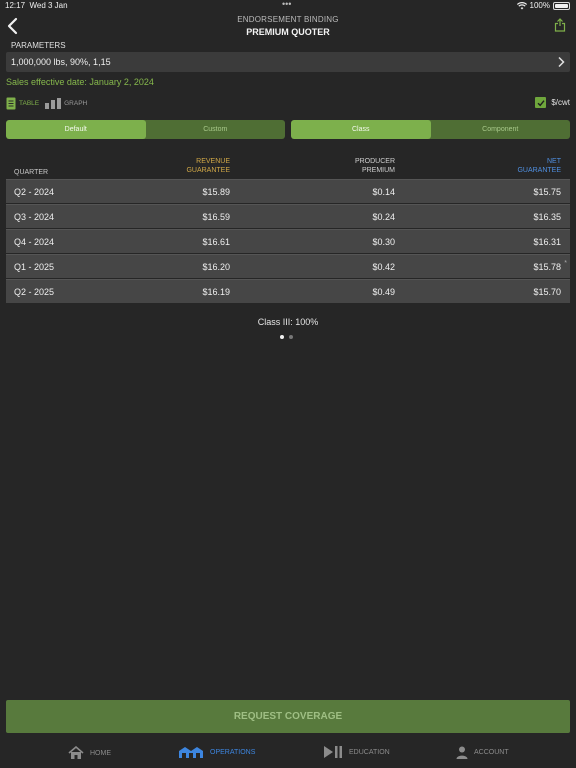  Describe the element at coordinates (288, 322) in the screenshot. I see `class-percentage: Class III: 100%` at that location.